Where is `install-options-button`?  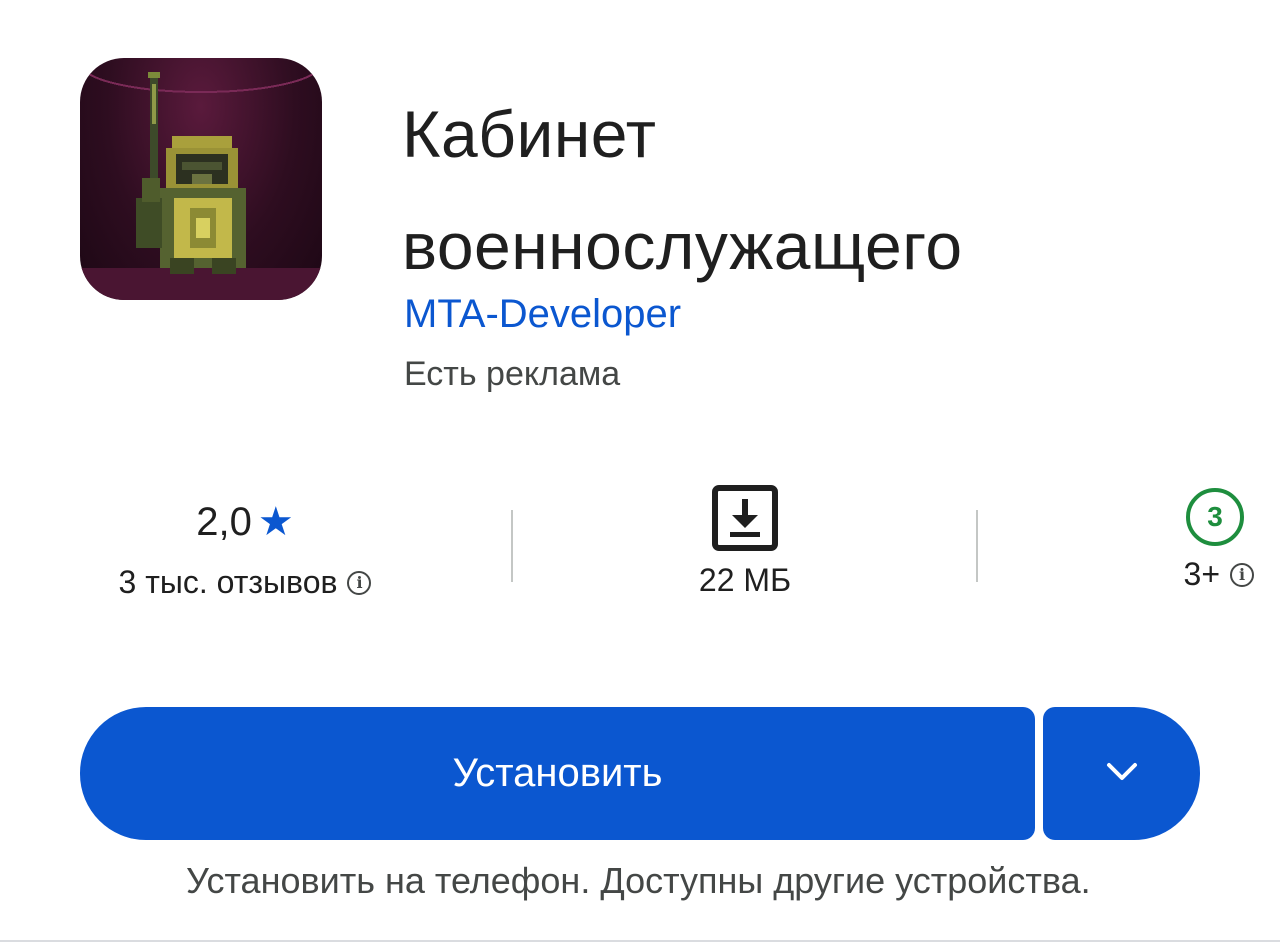 install-options-button is located at coordinates (1121, 773).